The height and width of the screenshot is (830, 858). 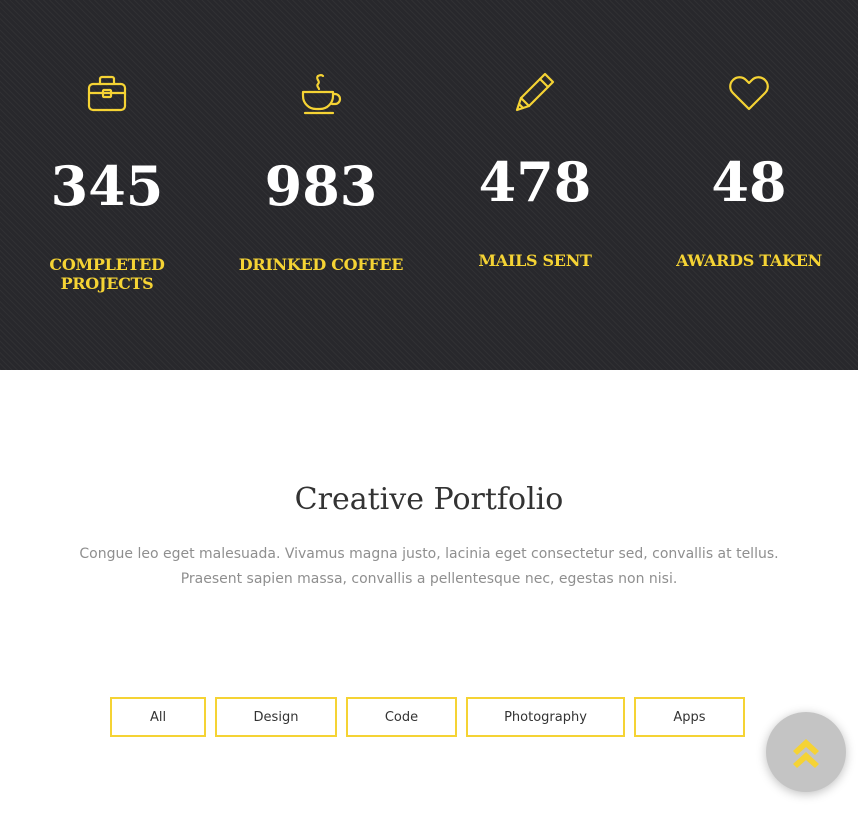 I want to click on stat-label-line: PROJECTS, so click(x=107, y=283).